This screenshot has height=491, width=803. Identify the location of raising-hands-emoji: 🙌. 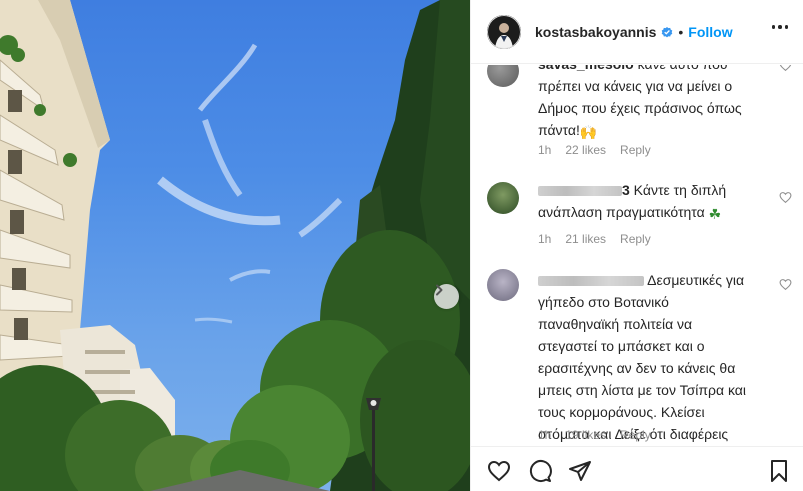
(588, 132).